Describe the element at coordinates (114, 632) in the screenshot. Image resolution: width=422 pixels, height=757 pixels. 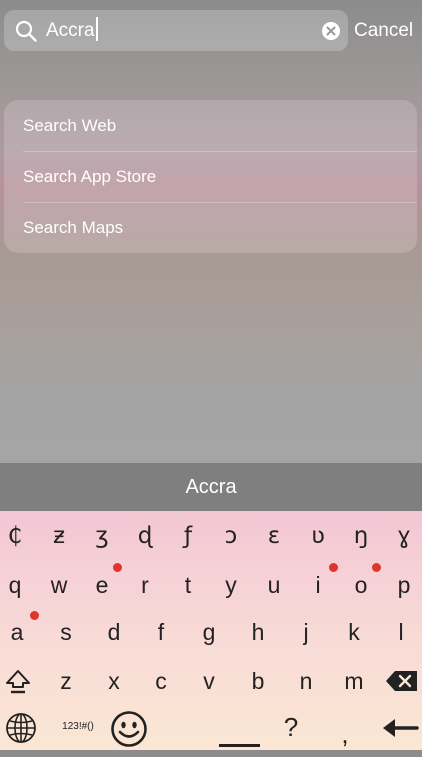
I see `key-d: d` at that location.